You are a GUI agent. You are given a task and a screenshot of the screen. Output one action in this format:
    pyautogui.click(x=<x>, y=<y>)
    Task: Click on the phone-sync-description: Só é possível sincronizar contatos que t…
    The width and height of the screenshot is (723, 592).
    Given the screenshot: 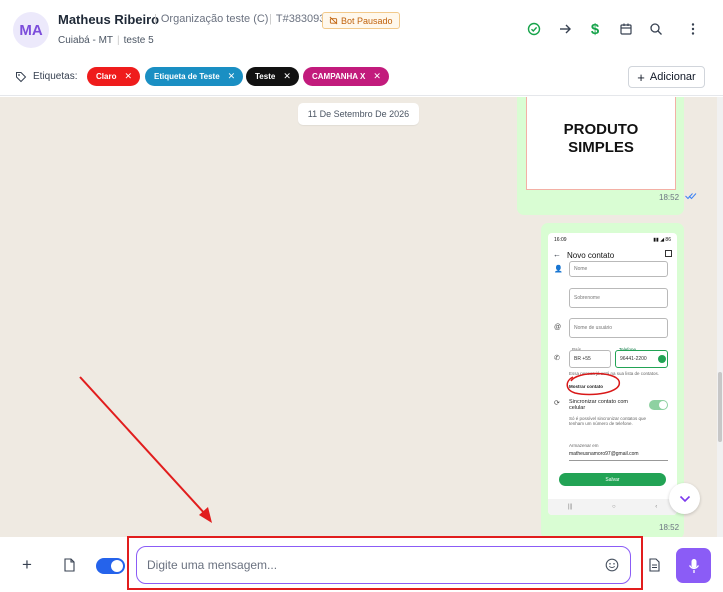 What is the action you would take?
    pyautogui.click(x=608, y=421)
    